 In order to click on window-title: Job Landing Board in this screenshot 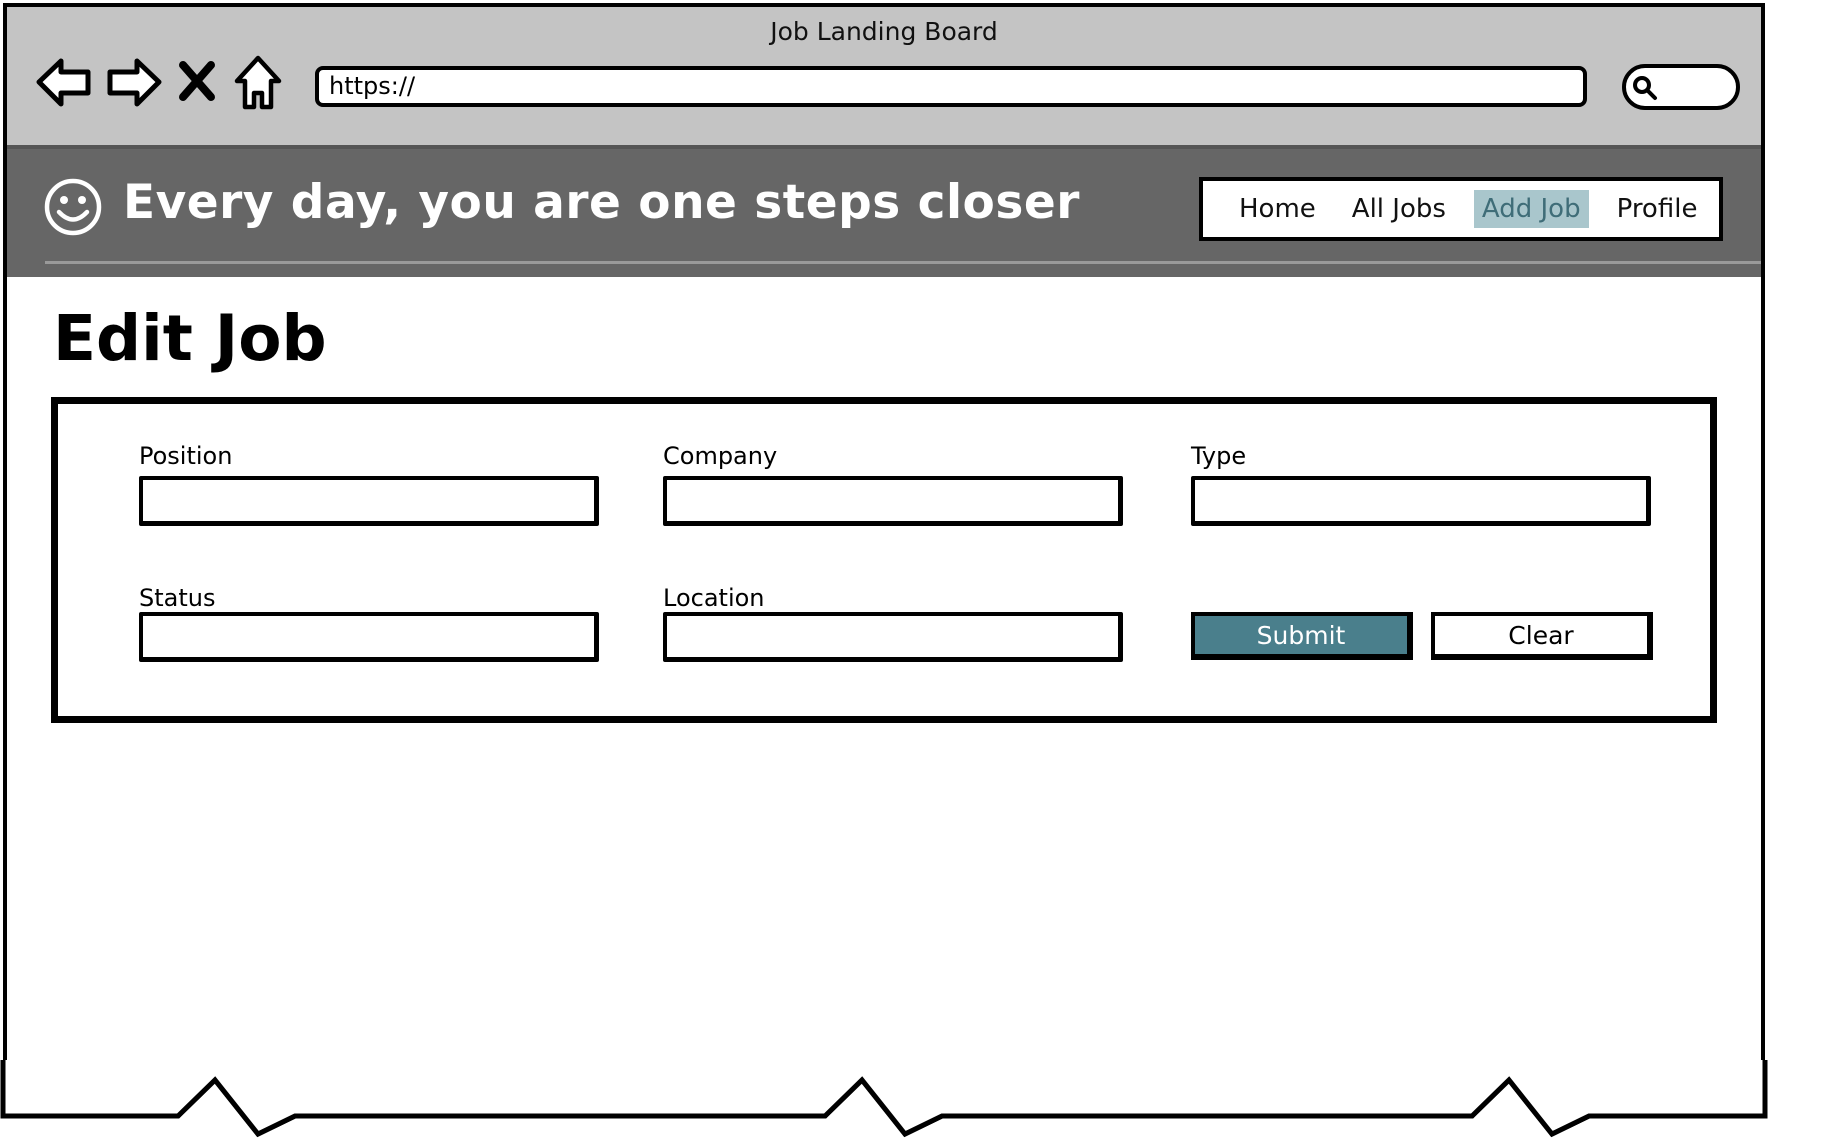, I will do `click(884, 31)`.